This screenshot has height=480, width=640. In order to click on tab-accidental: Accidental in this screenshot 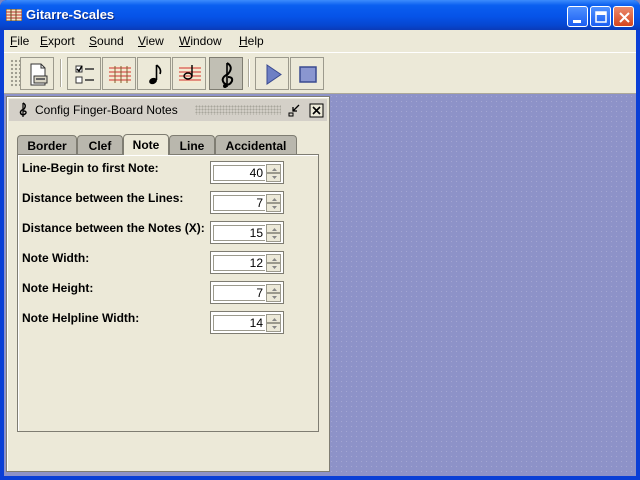, I will do `click(256, 144)`.